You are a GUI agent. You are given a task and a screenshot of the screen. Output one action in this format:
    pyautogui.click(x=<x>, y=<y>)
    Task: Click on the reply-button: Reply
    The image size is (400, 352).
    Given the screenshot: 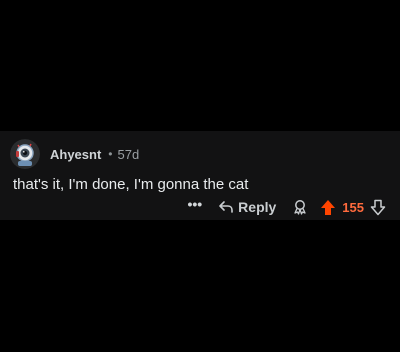 What is the action you would take?
    pyautogui.click(x=247, y=207)
    